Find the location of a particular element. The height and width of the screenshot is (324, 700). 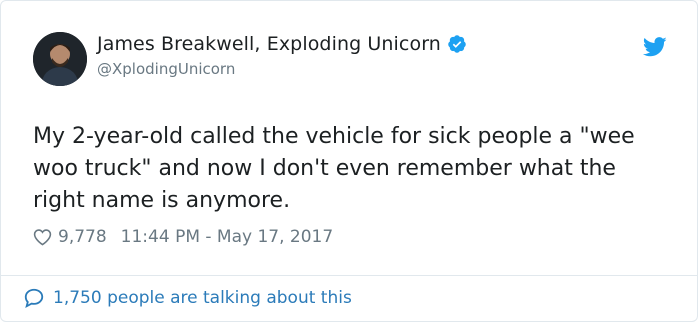

author-display-name: James Breakwell, Exploding Unicorn is located at coordinates (269, 44).